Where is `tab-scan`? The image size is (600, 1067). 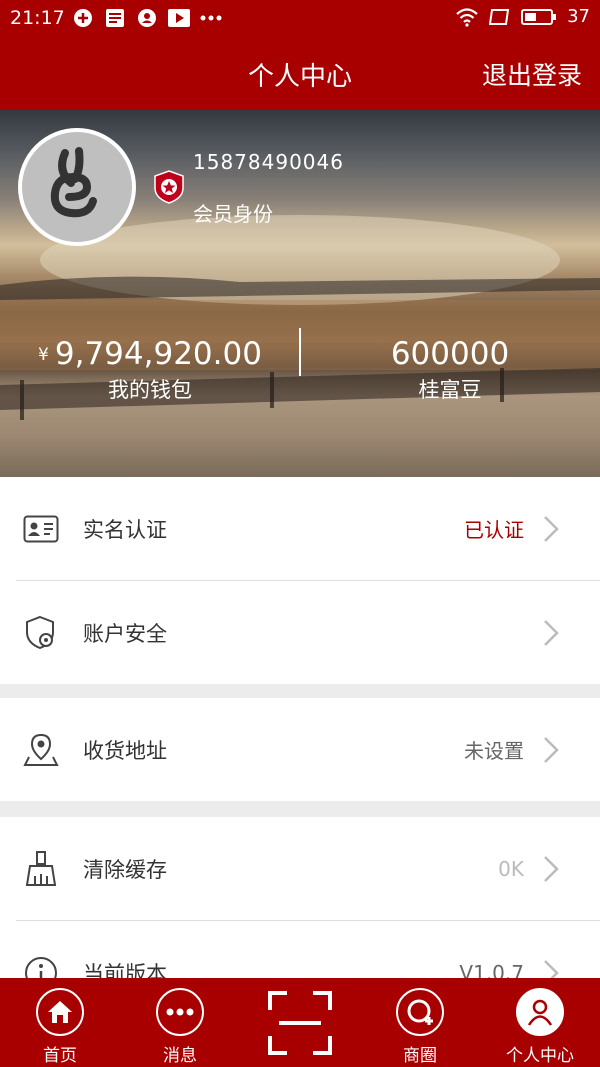
tab-scan is located at coordinates (300, 1022).